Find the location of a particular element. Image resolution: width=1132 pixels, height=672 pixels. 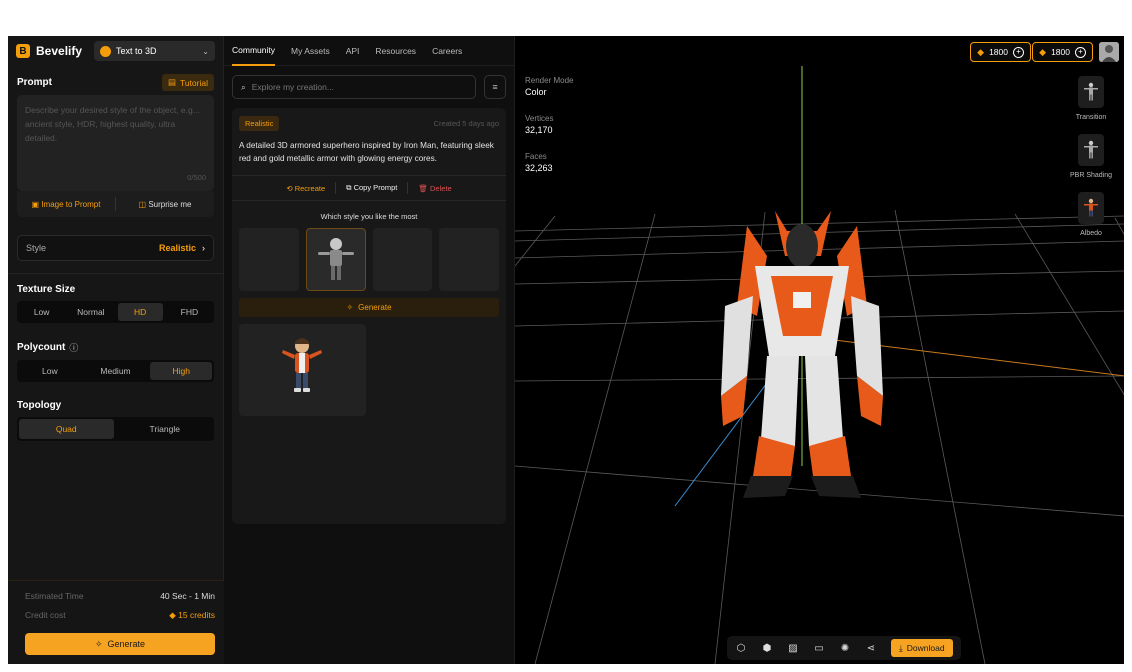

image-to-prompt-label: Image to Prompt is located at coordinates (71, 204).